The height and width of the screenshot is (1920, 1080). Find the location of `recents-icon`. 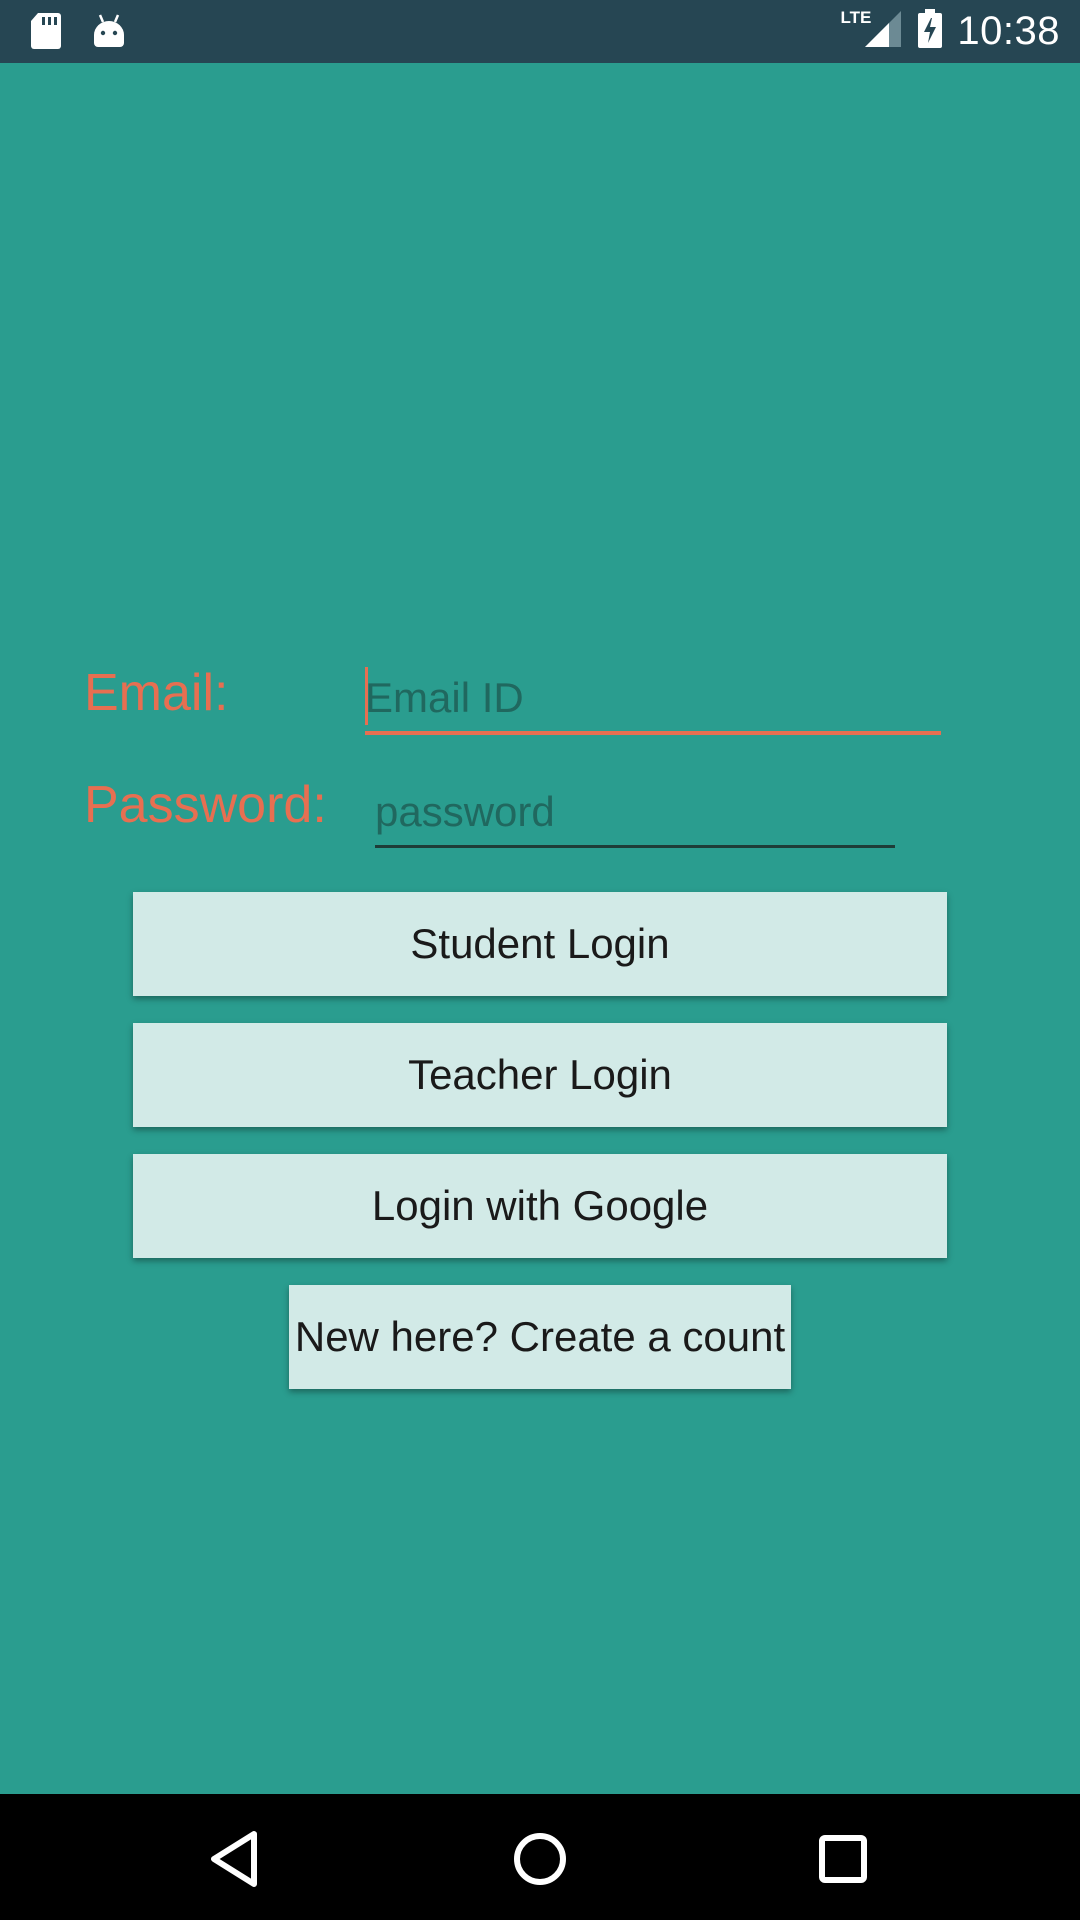

recents-icon is located at coordinates (843, 1859).